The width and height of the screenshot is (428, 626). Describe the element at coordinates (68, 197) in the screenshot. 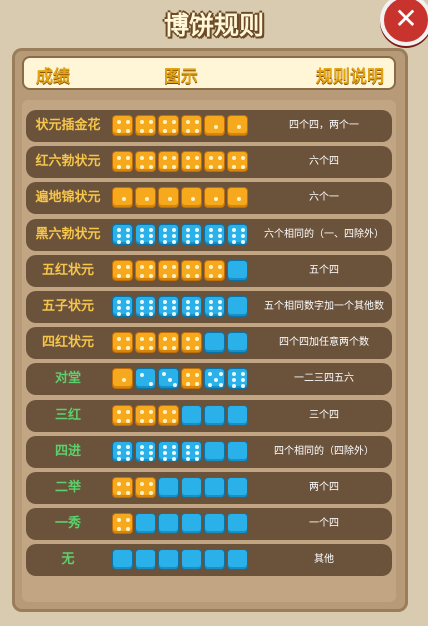

I see `rule-name: 遍地锦状元` at that location.